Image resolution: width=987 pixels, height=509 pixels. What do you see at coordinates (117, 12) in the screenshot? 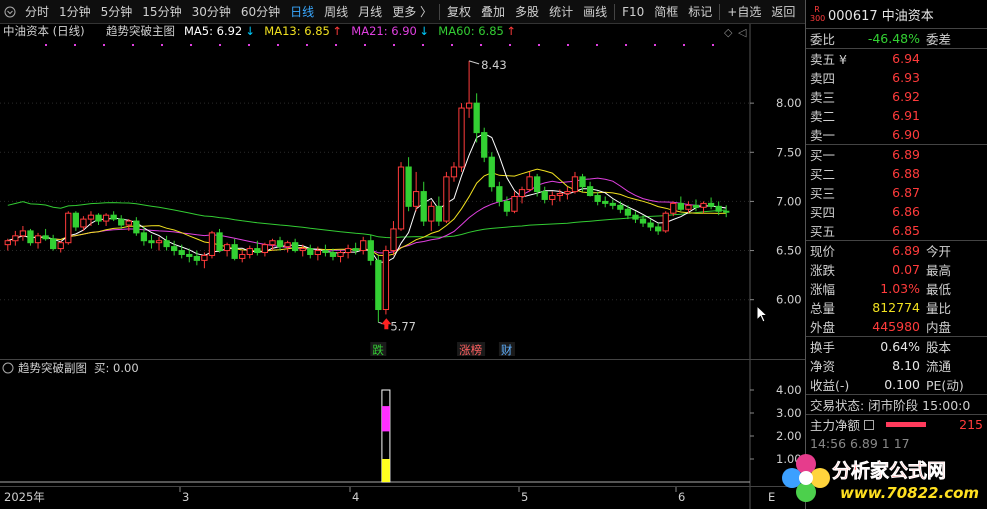
I see `toolbar-button-2: 5分钟` at bounding box center [117, 12].